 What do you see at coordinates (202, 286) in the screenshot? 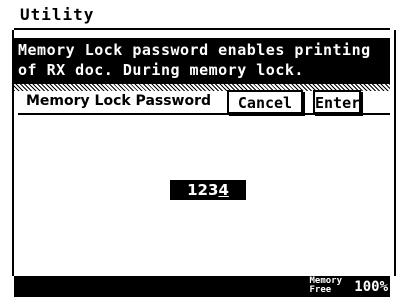
I see `status-bar: Memory Free 100%` at bounding box center [202, 286].